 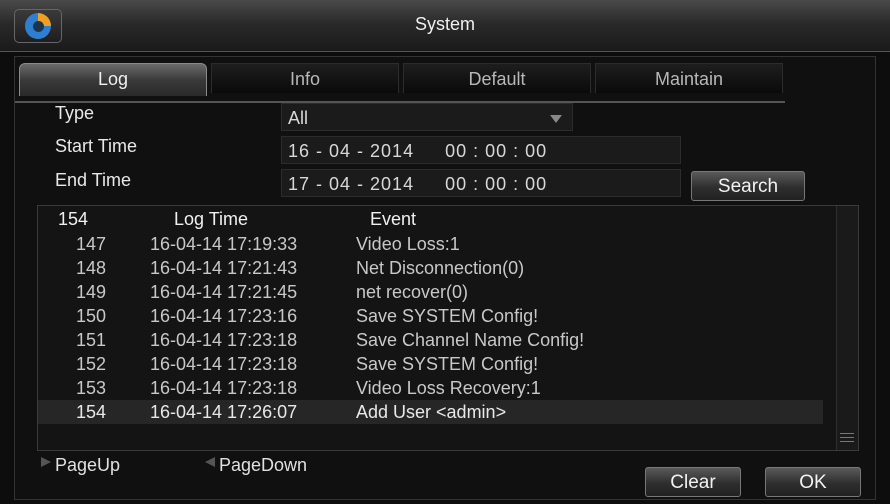 I want to click on page-down-icon, so click(x=210, y=462).